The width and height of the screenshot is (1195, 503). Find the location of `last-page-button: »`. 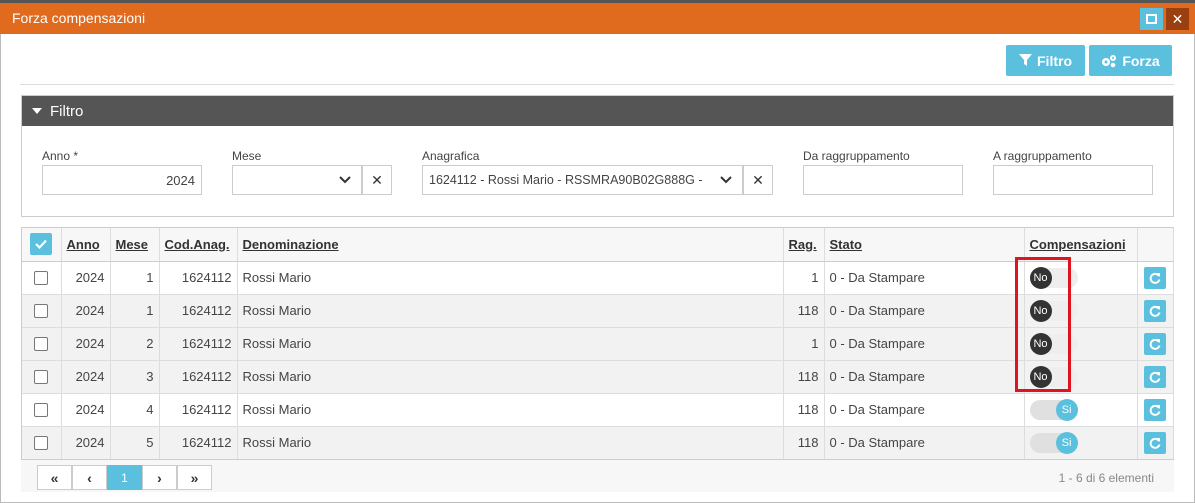

last-page-button: » is located at coordinates (194, 477).